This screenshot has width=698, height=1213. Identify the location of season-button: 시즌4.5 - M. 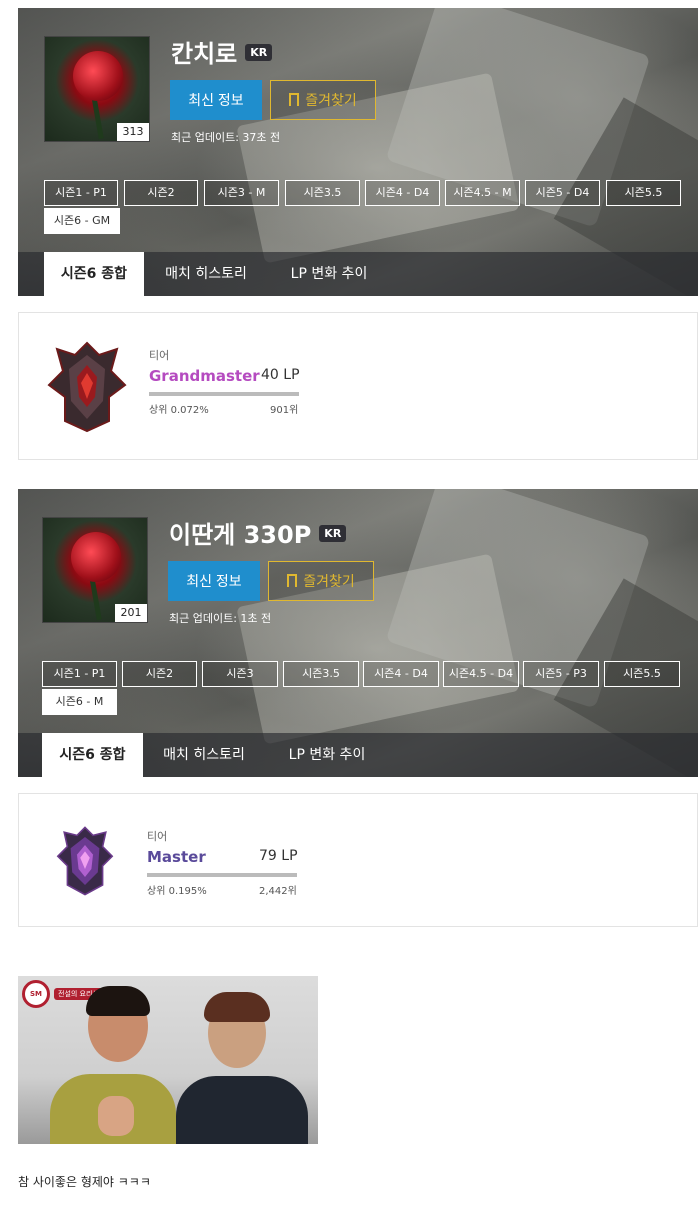
(482, 193).